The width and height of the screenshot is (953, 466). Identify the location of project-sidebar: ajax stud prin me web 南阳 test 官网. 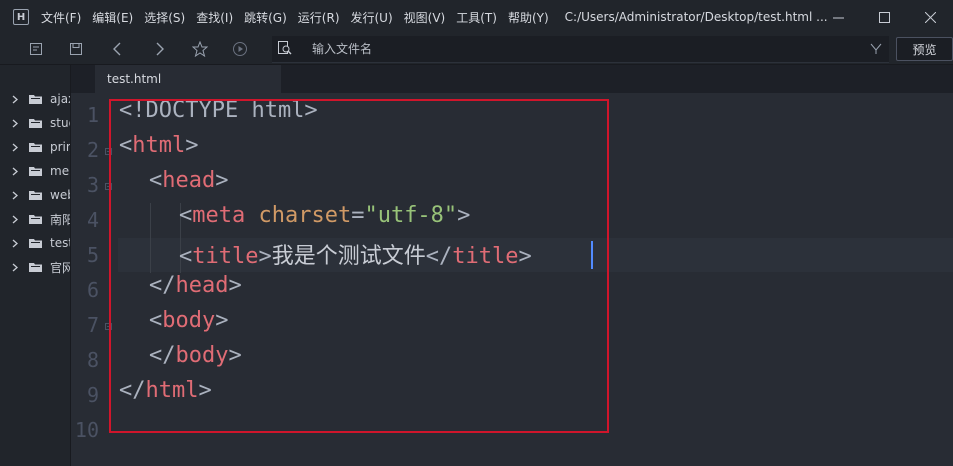
(35, 265).